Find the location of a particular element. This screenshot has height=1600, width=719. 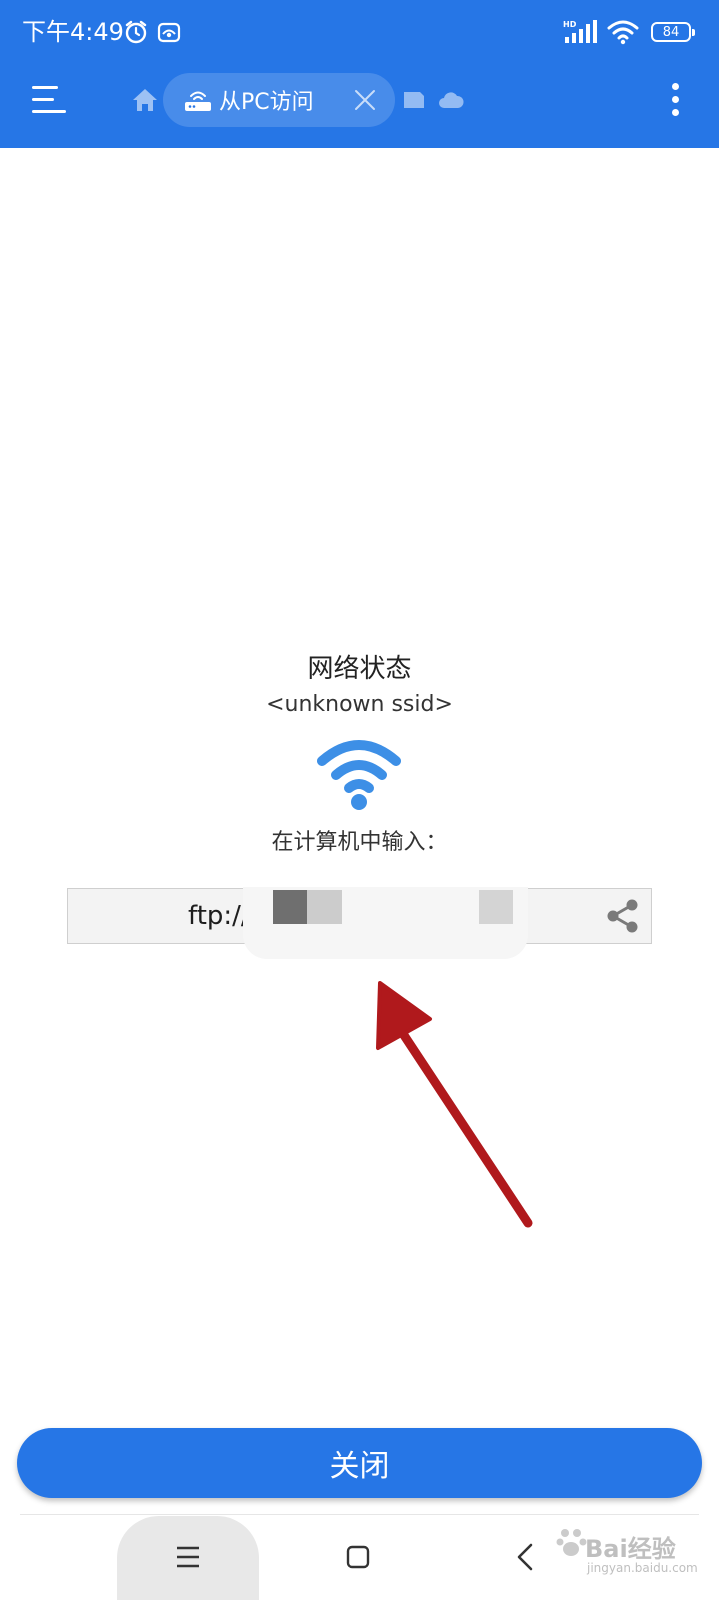

network-status-title: 网络状态 is located at coordinates (359, 669).